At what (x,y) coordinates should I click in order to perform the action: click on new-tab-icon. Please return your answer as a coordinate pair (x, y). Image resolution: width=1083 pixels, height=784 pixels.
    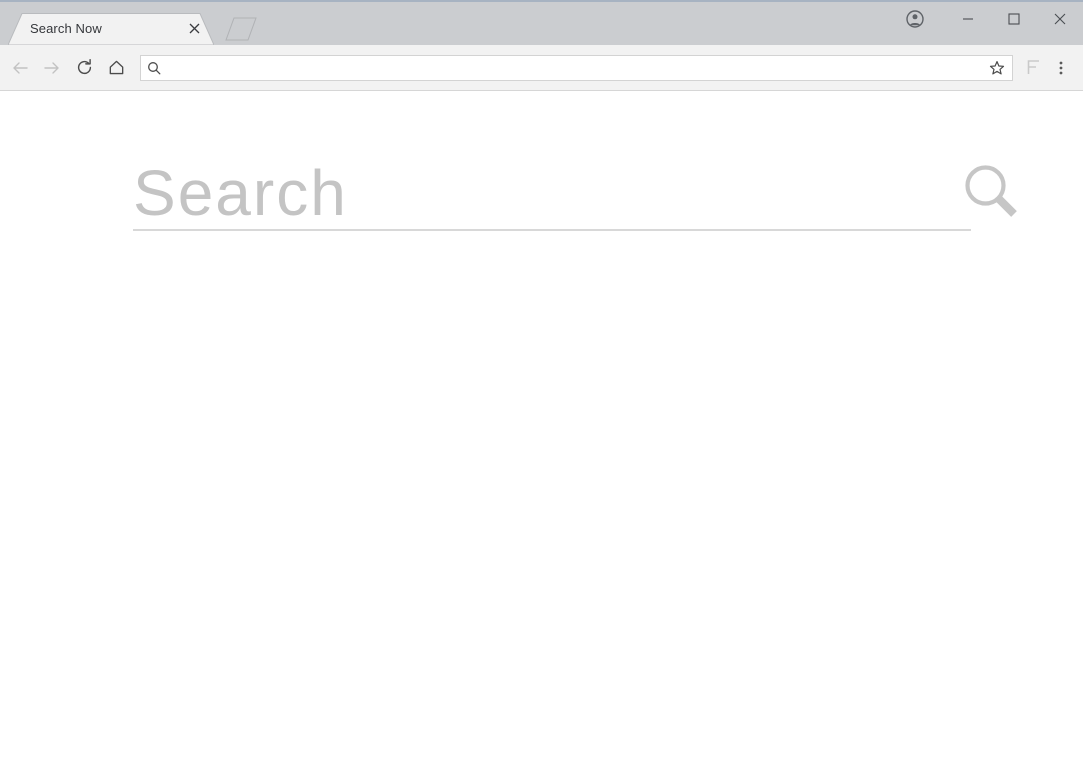
    Looking at the image, I should click on (241, 29).